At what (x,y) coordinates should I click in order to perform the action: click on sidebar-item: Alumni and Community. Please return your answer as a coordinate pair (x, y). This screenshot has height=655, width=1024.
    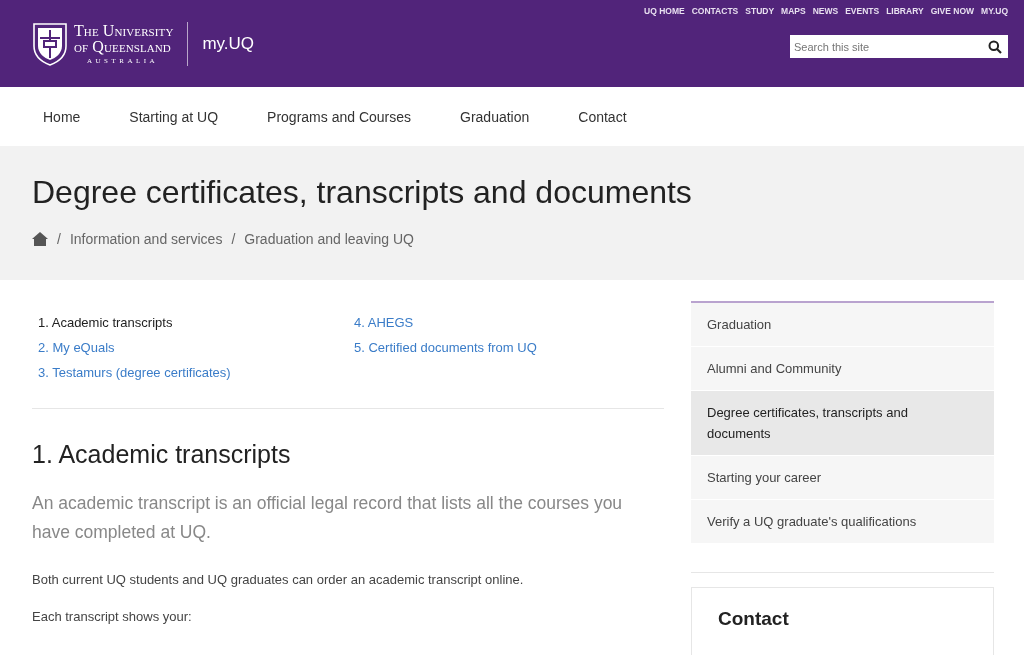
    Looking at the image, I should click on (842, 369).